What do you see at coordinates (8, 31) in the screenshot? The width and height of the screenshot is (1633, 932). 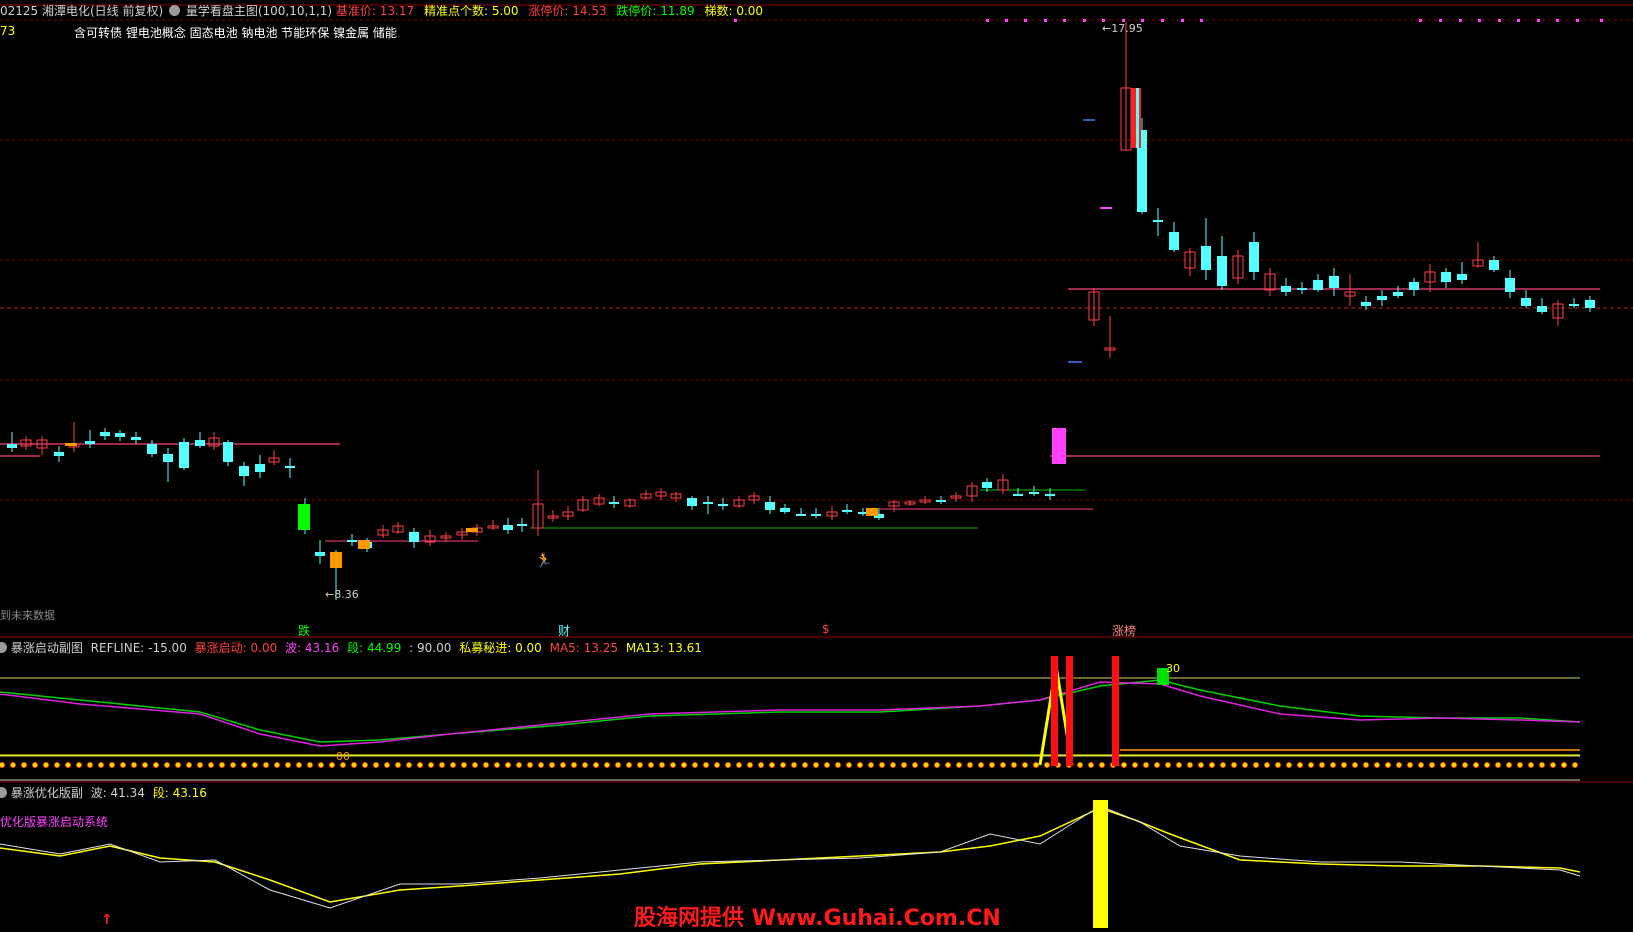 I see `left-value: 73` at bounding box center [8, 31].